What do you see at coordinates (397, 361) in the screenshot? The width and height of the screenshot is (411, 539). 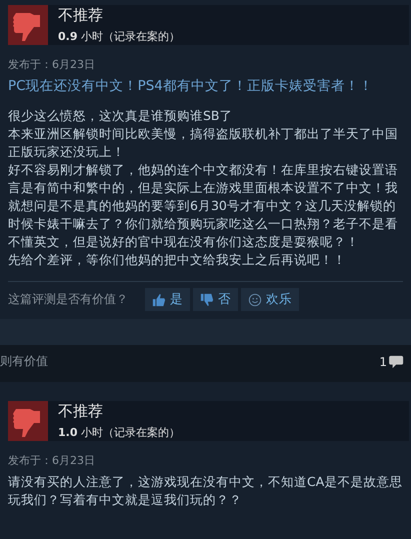 I see `comment-icon` at bounding box center [397, 361].